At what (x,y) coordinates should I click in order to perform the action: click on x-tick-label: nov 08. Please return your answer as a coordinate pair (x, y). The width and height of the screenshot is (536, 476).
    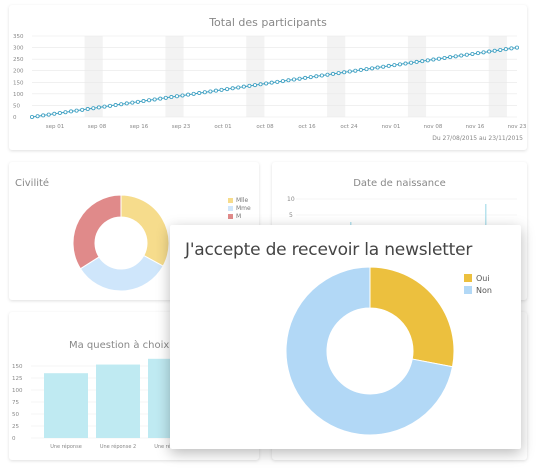
    Looking at the image, I should click on (433, 127).